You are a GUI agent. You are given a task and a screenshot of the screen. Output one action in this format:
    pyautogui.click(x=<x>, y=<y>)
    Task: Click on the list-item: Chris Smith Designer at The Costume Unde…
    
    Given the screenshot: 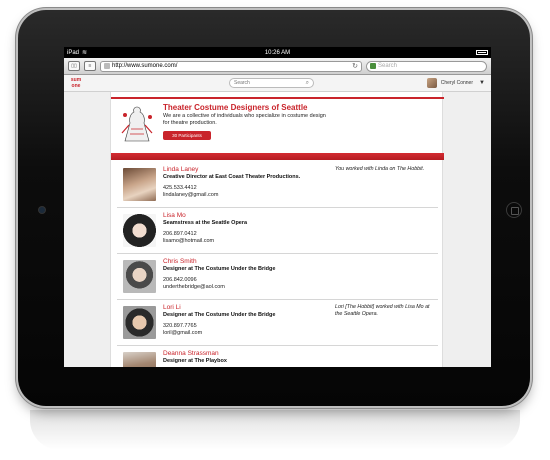 What is the action you would take?
    pyautogui.click(x=277, y=277)
    